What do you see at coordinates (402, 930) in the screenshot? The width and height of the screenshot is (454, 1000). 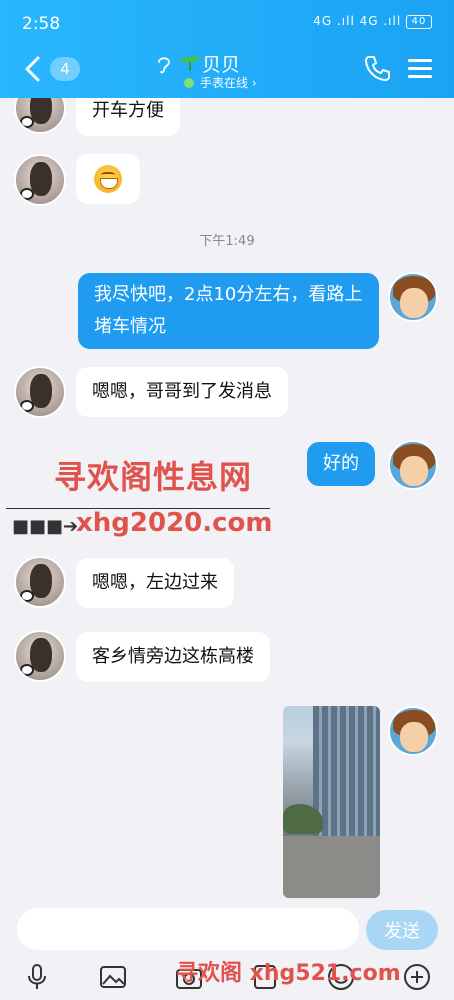 I see `send-button: 发送` at bounding box center [402, 930].